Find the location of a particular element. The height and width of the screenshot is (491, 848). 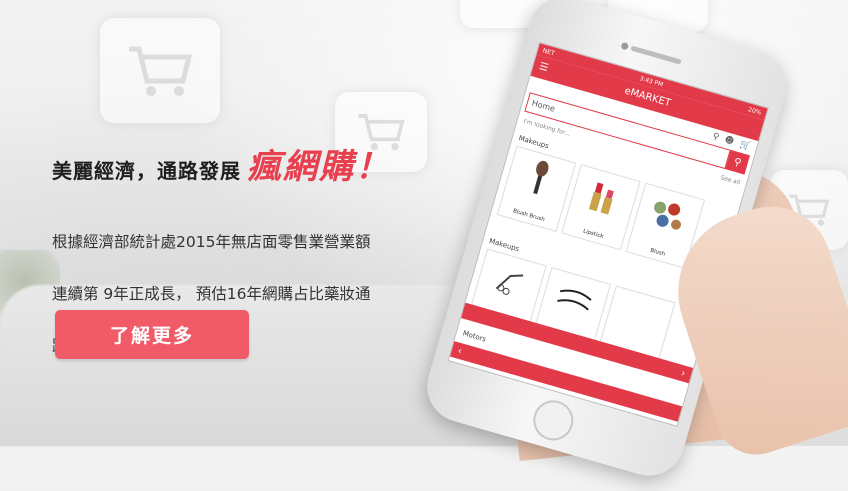

shopping-cart-icon is located at coordinates (161, 71).